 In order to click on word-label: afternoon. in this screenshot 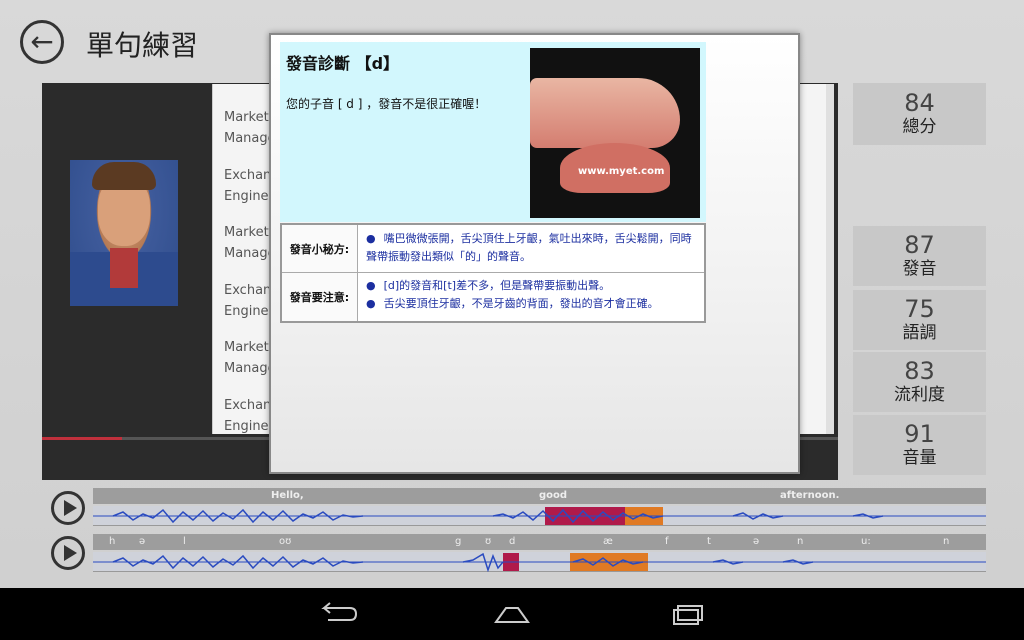, I will do `click(809, 495)`.